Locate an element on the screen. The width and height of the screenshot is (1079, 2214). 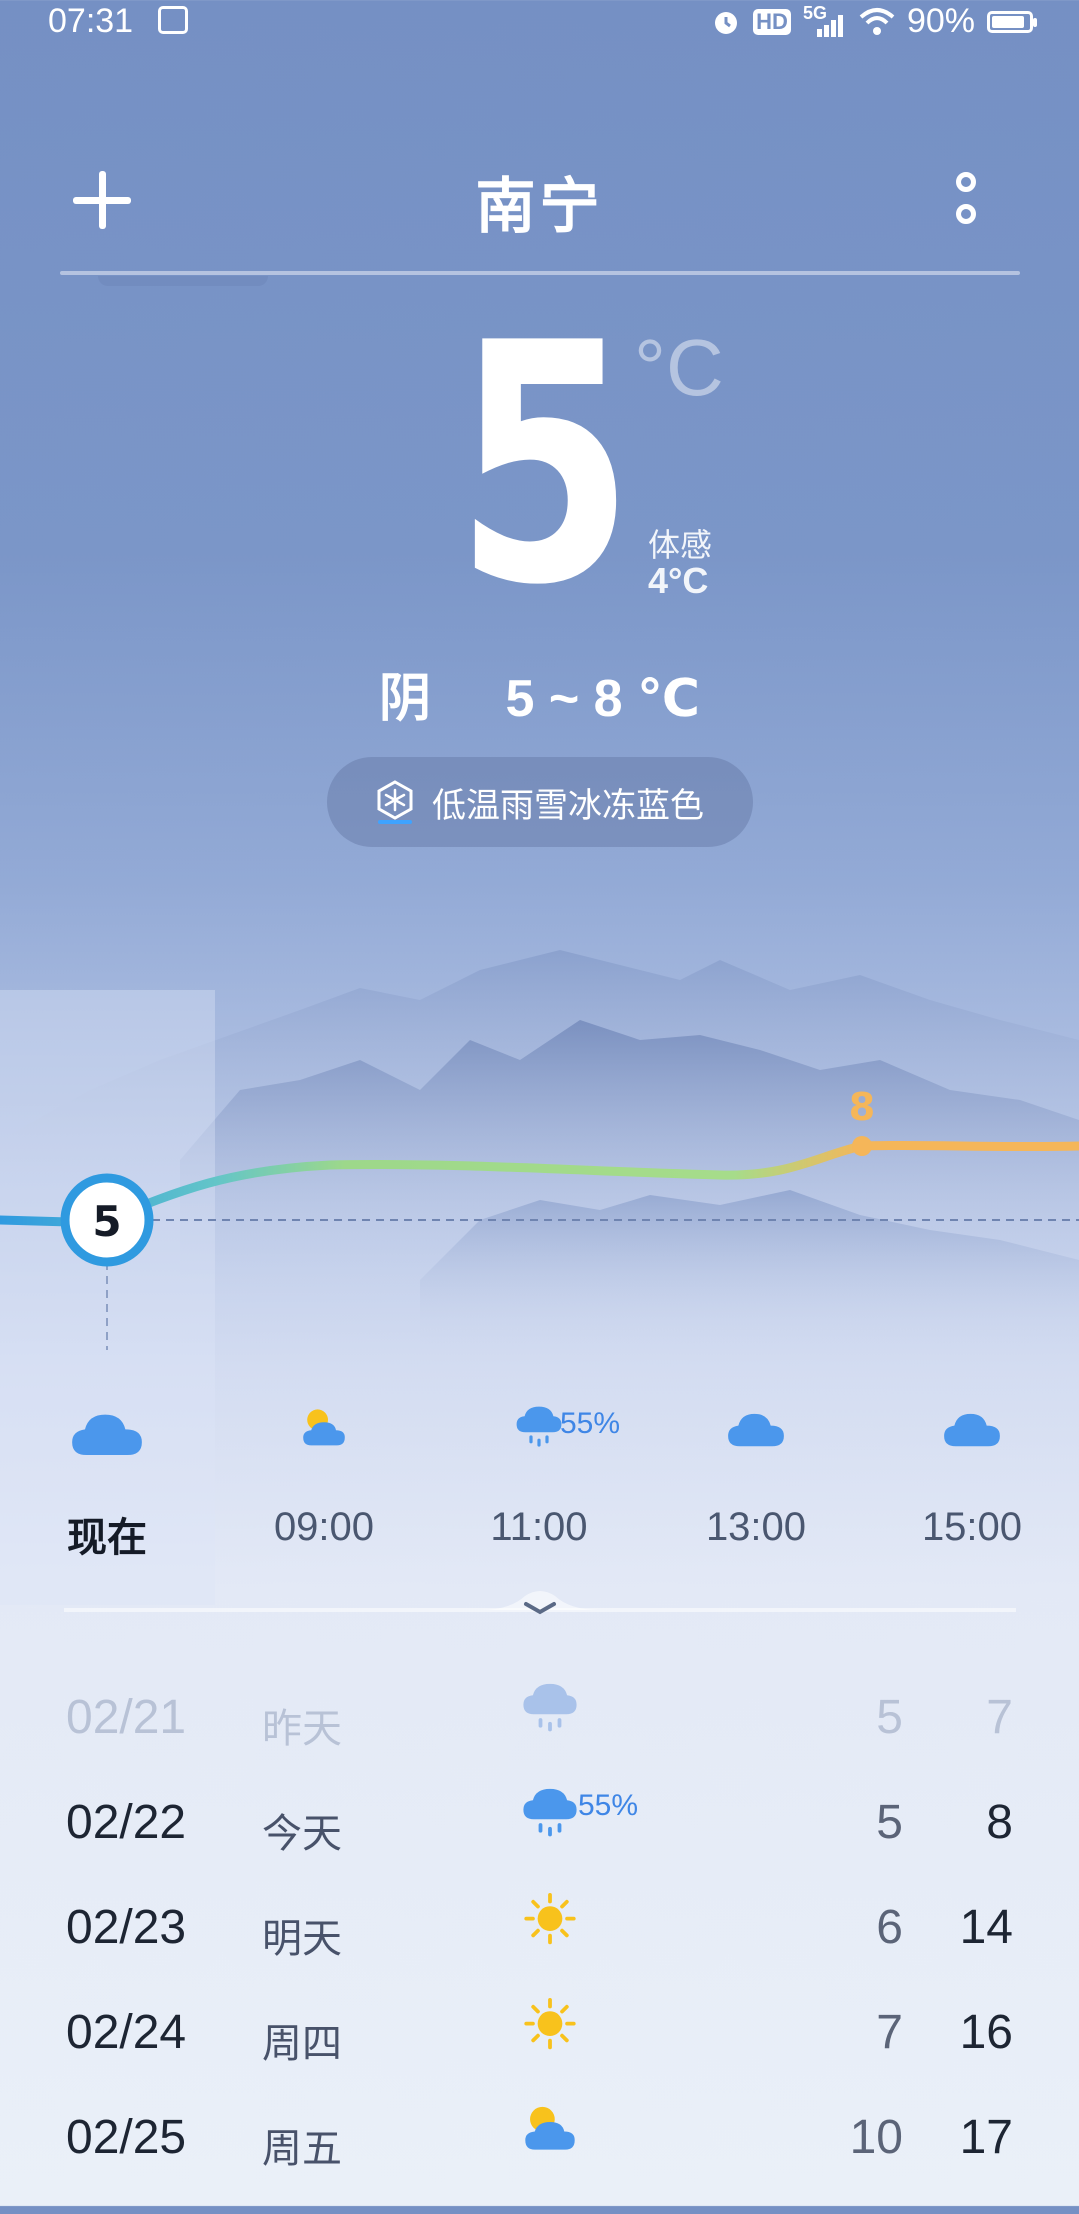
daily-high-temp: 8 is located at coordinates (999, 1822).